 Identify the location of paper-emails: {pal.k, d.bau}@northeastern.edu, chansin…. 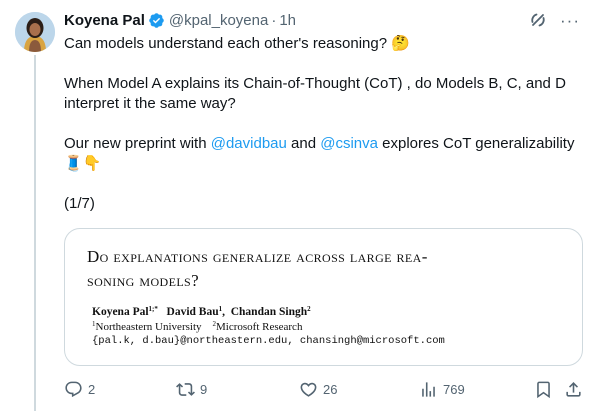
(268, 341).